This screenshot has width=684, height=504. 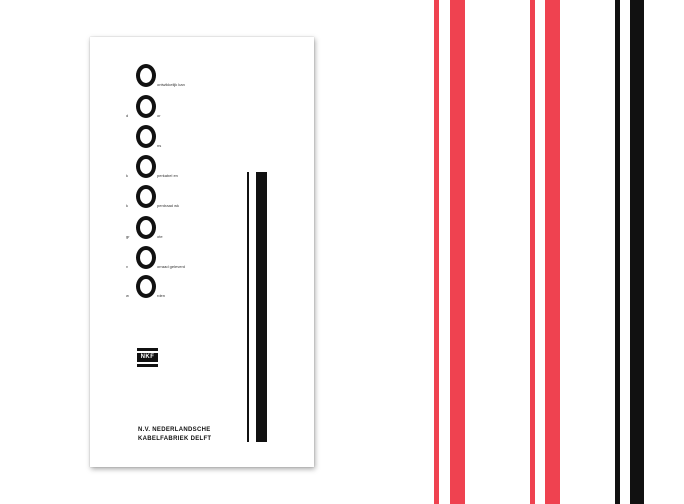 I want to click on o-line-suffix: orraad geleverd, so click(x=171, y=266).